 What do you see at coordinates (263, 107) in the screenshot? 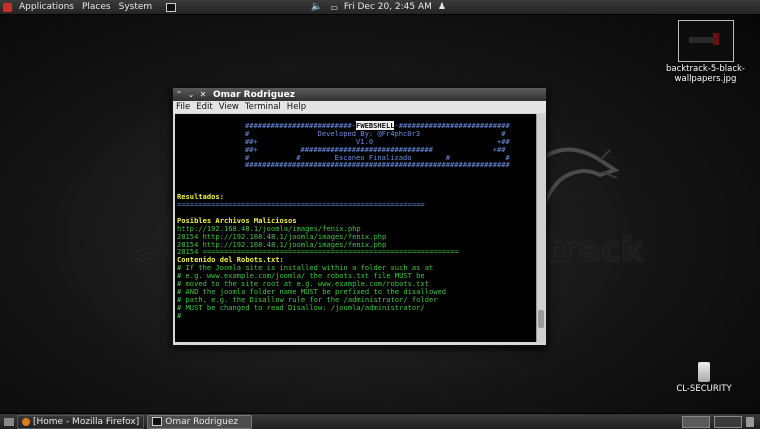
I see `menu-terminal: Terminal` at bounding box center [263, 107].